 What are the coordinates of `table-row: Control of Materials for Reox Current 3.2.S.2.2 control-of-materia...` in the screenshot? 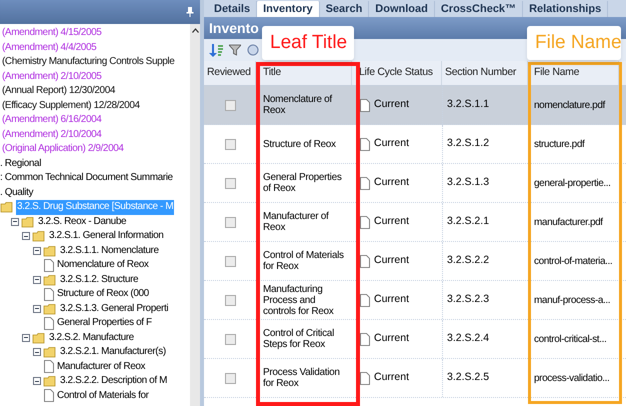 It's located at (415, 261).